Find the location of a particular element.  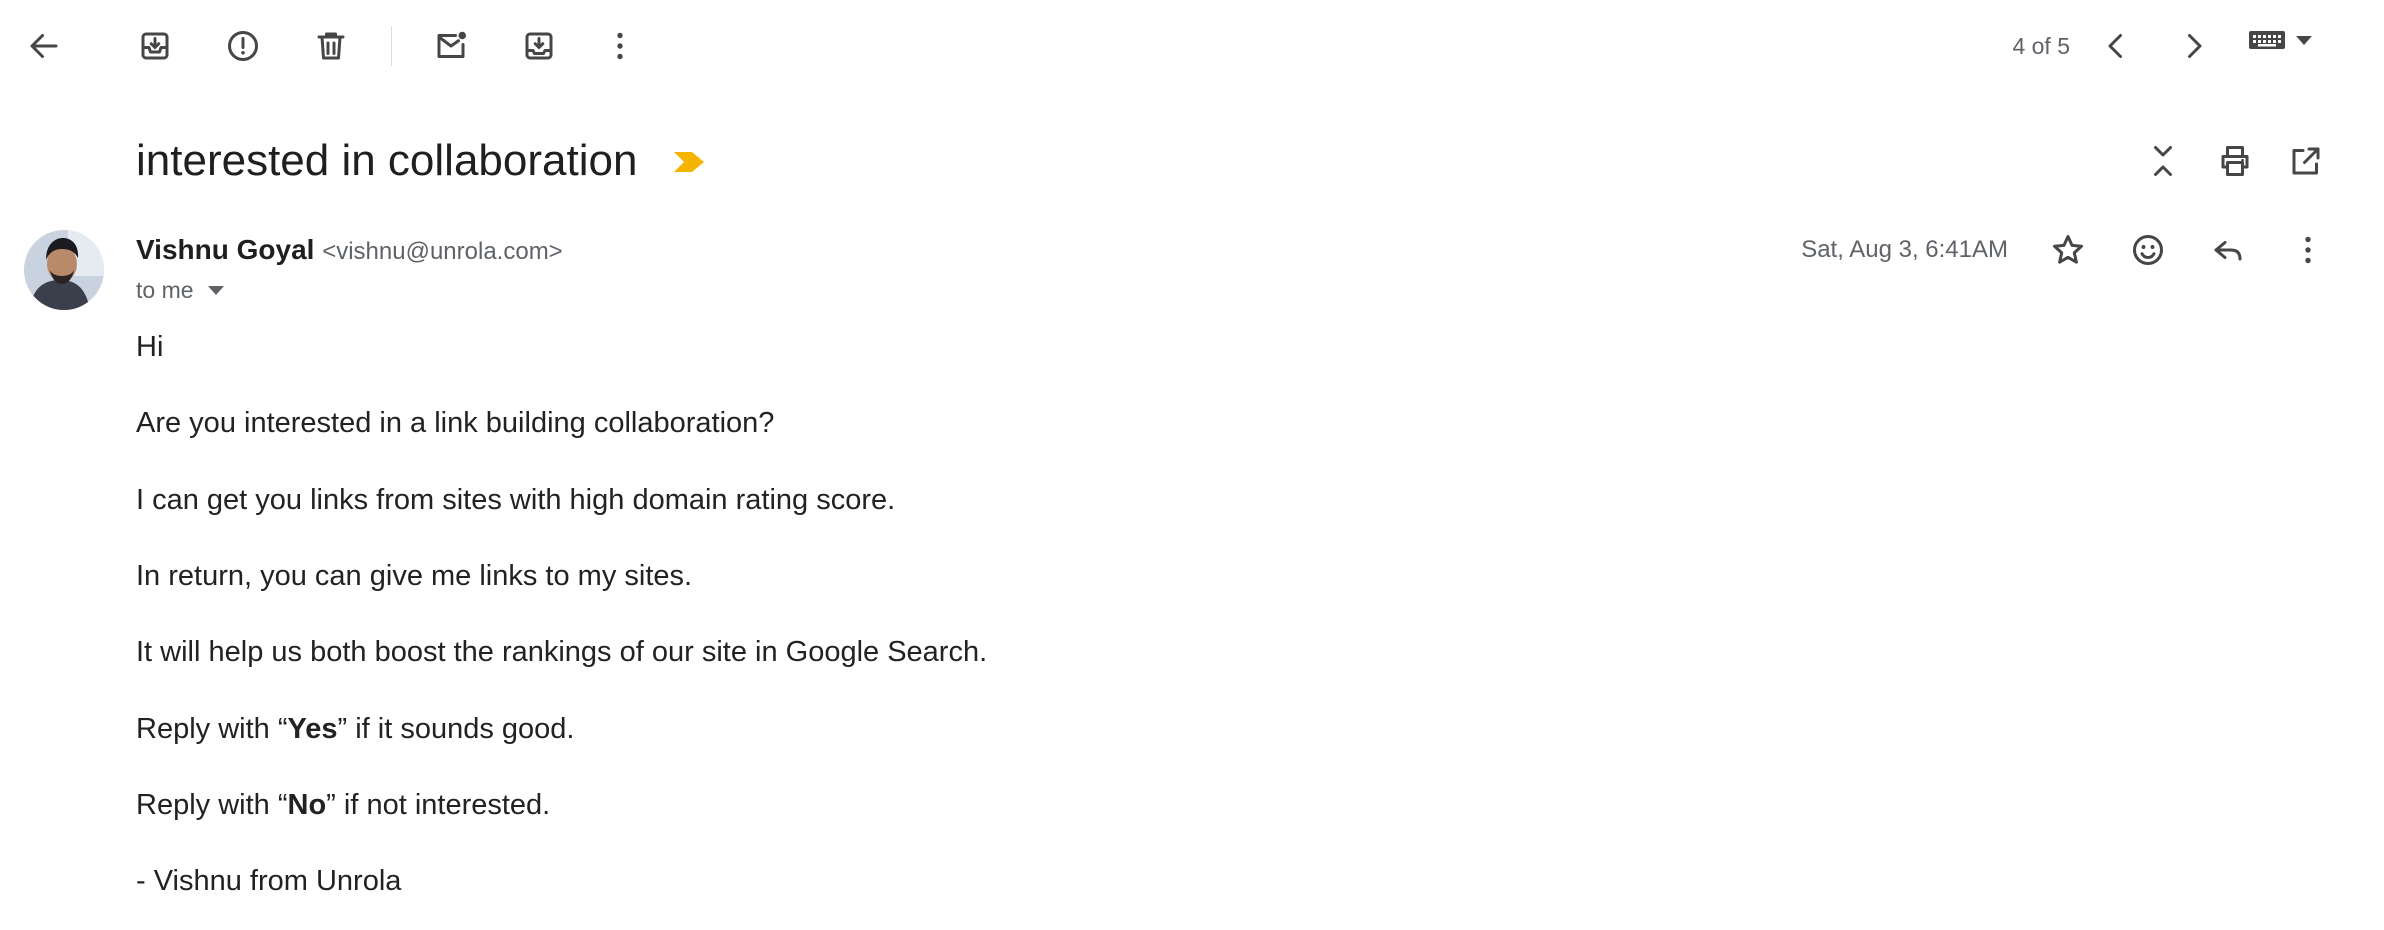

chevron-right-icon is located at coordinates (2195, 46).